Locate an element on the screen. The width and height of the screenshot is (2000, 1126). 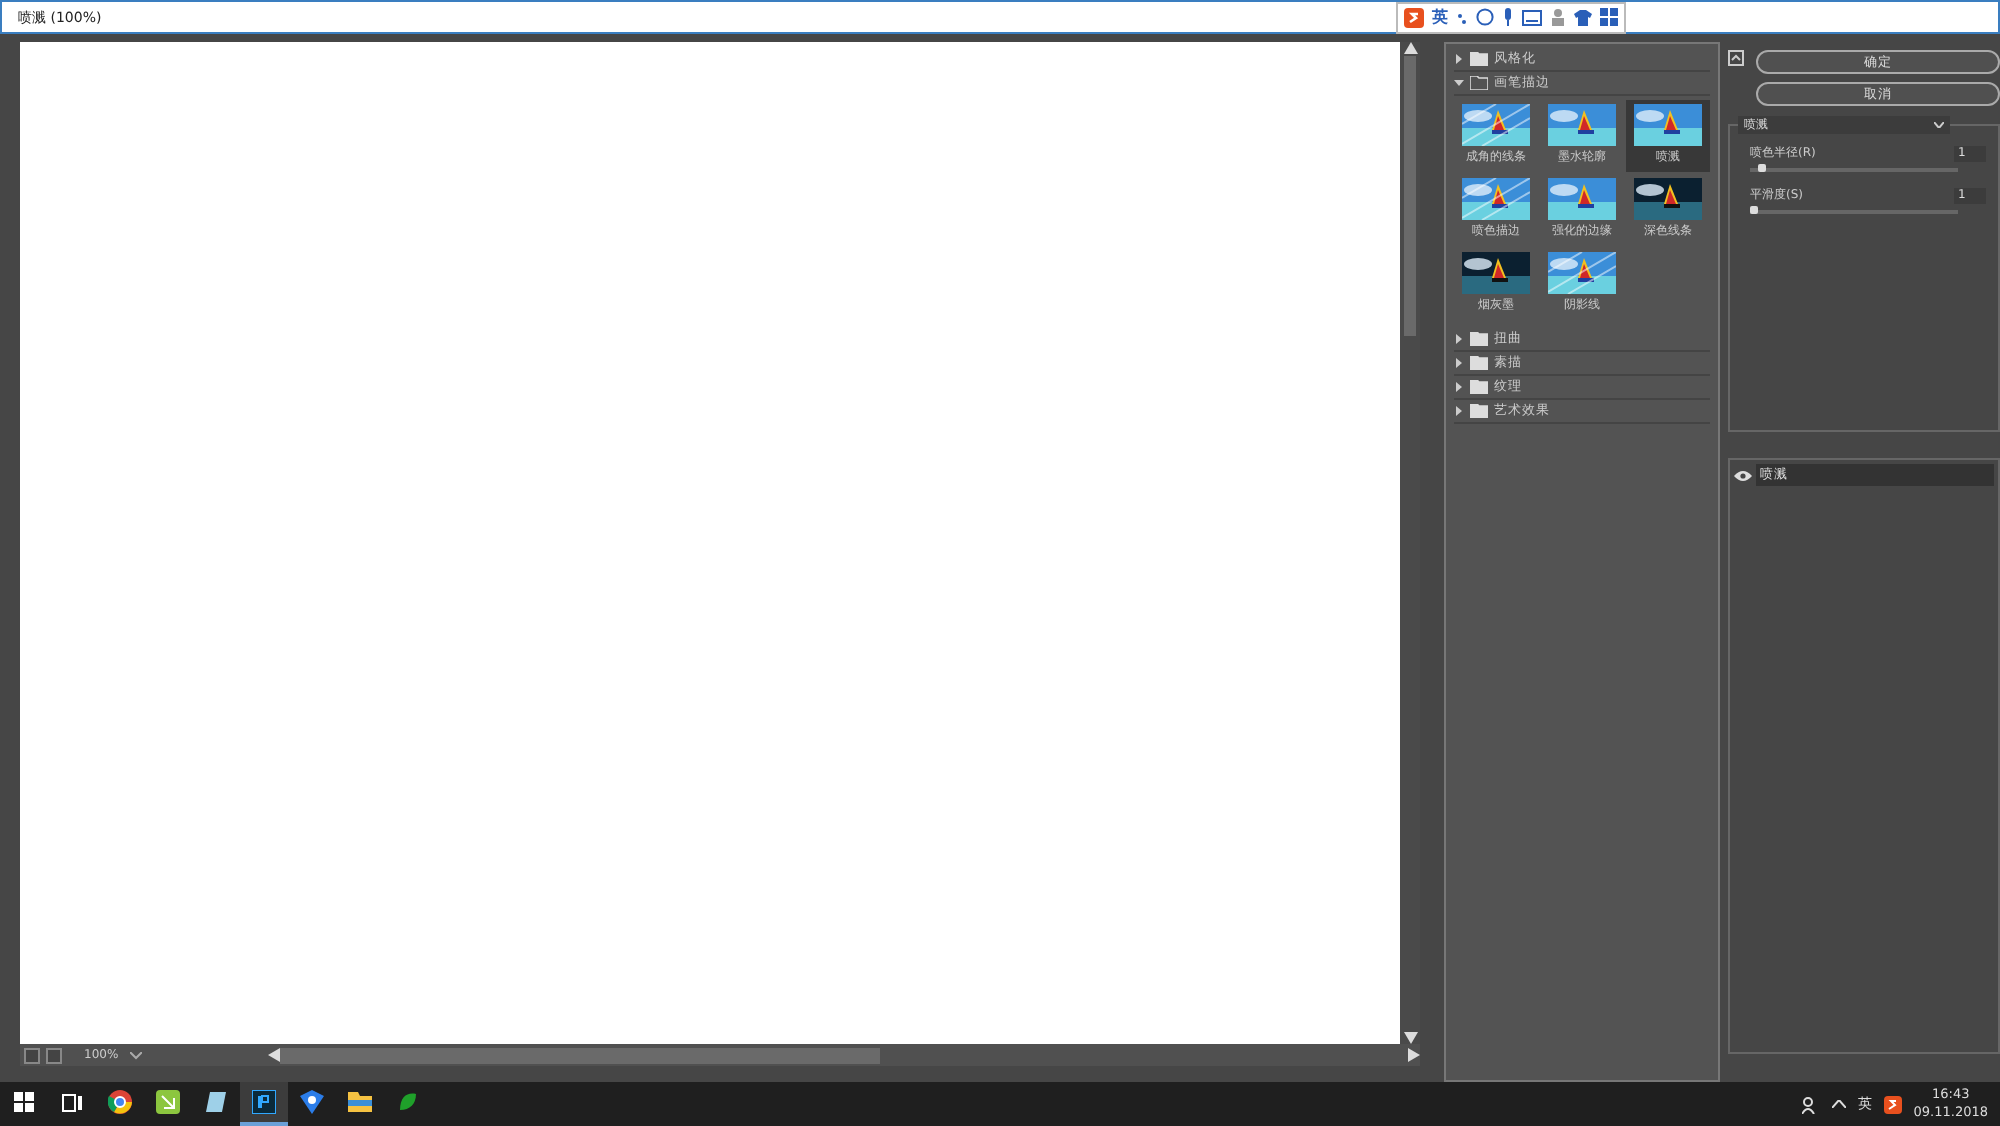
zoom-out-button is located at coordinates (32, 1055).